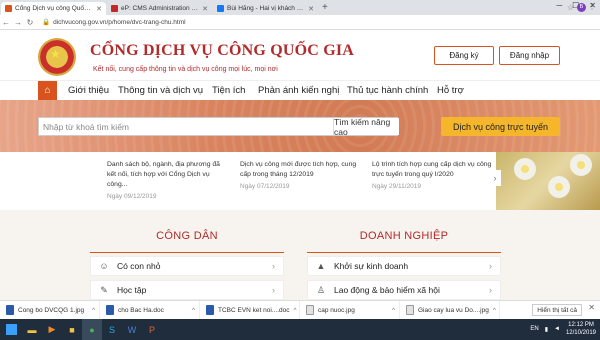 The image size is (600, 340). I want to click on citizen-item-co-con-nho: ☺ Có con nhỏ ›, so click(187, 266).